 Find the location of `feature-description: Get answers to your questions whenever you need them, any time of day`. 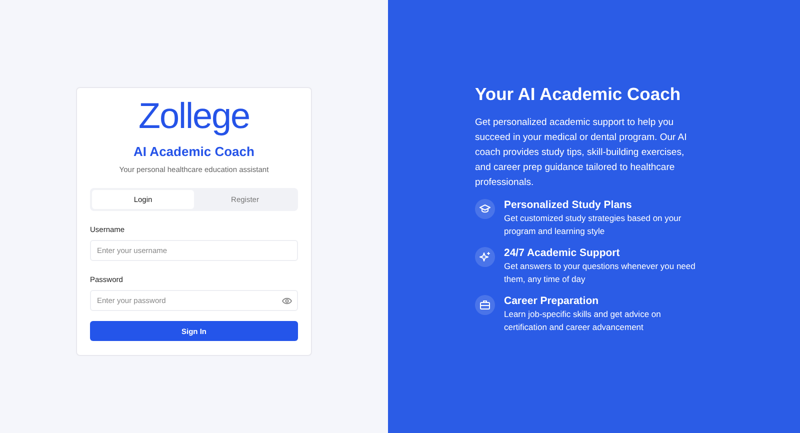

feature-description: Get answers to your questions whenever you need them, any time of day is located at coordinates (600, 273).